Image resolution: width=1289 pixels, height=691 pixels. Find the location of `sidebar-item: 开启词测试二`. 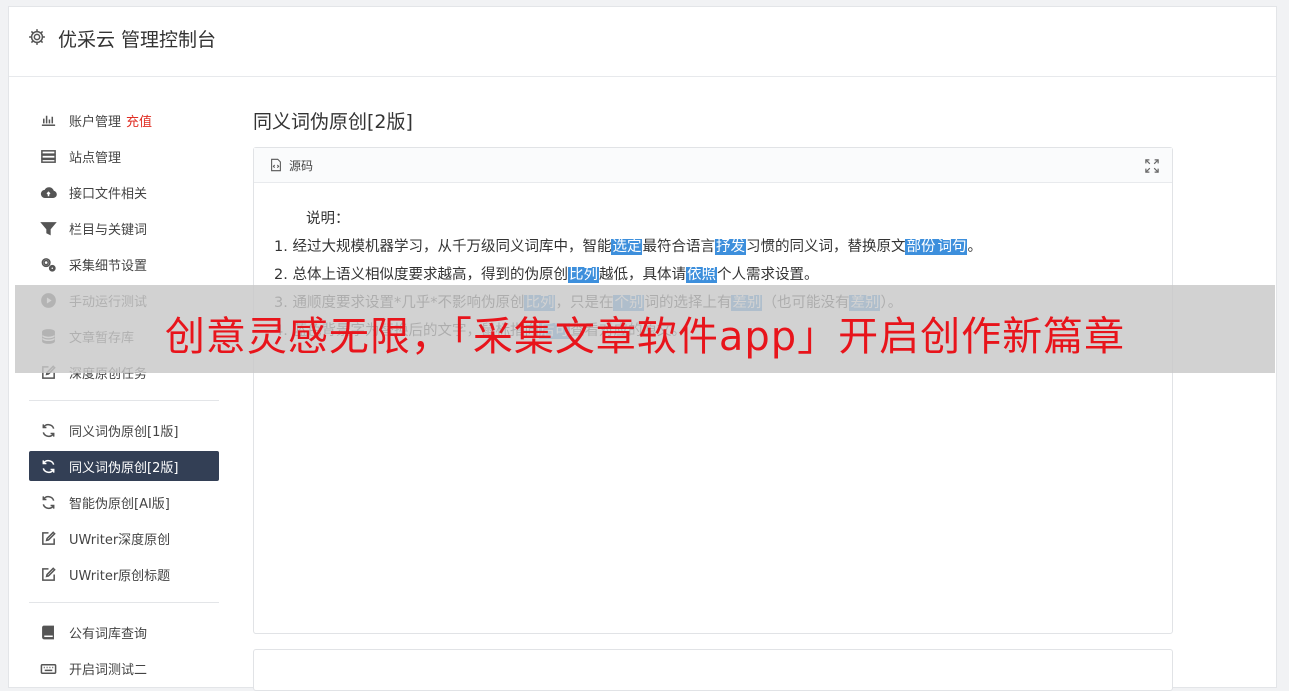

sidebar-item: 开启词测试二 is located at coordinates (124, 668).